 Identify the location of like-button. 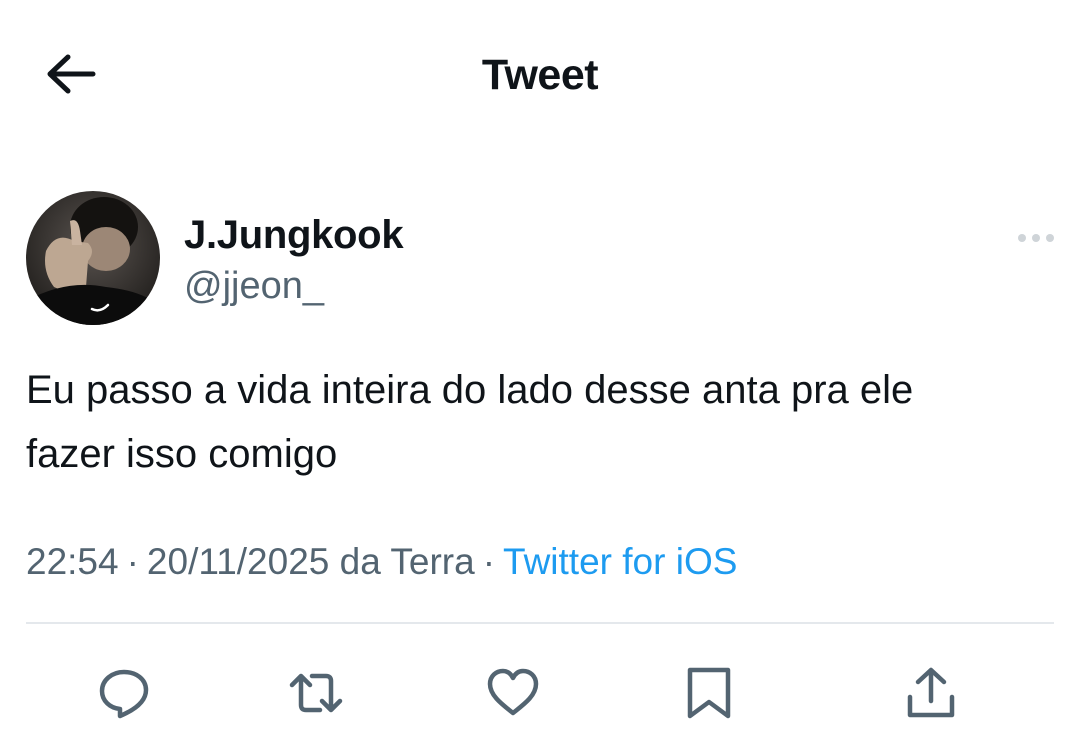
(513, 693).